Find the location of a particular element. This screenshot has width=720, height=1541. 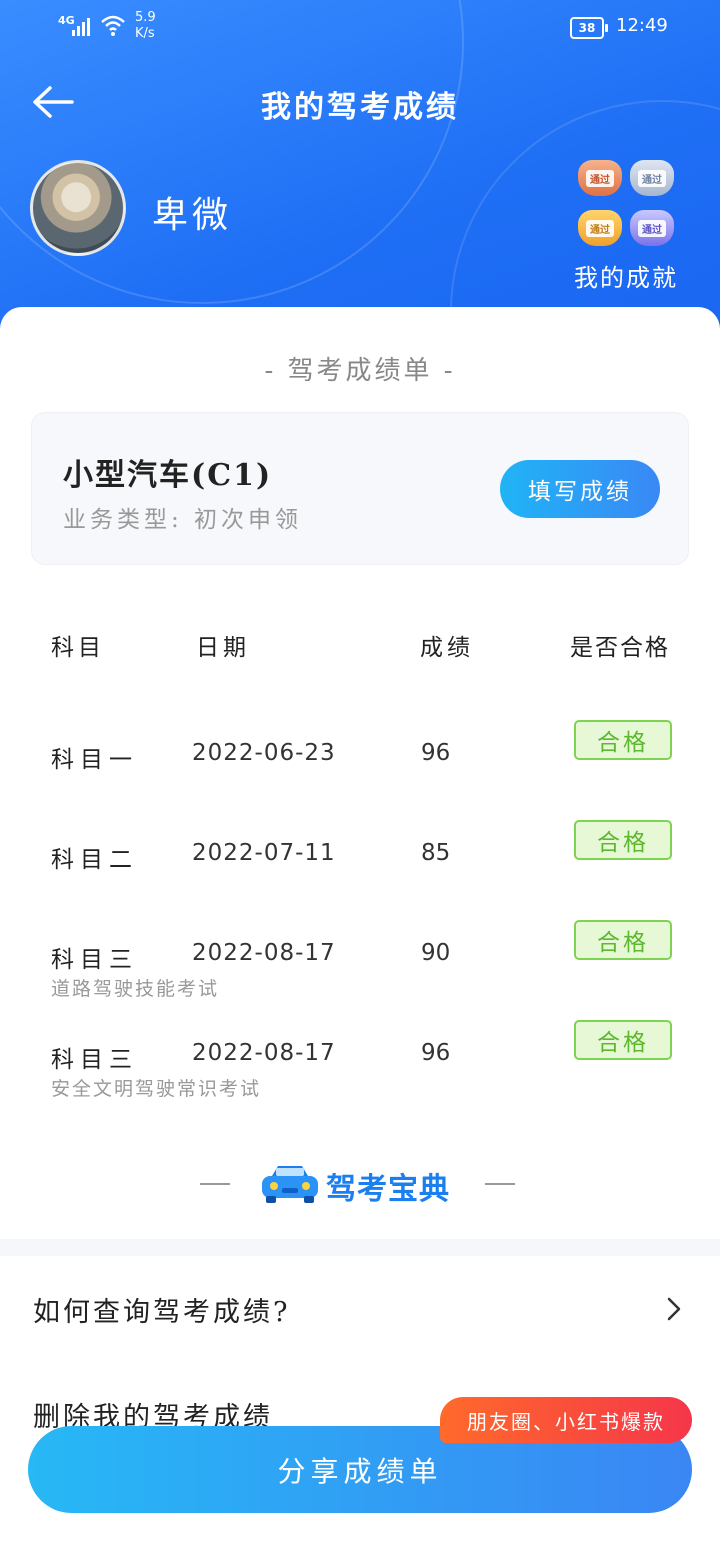

brand-name: 驾考宝典 is located at coordinates (388, 1189).